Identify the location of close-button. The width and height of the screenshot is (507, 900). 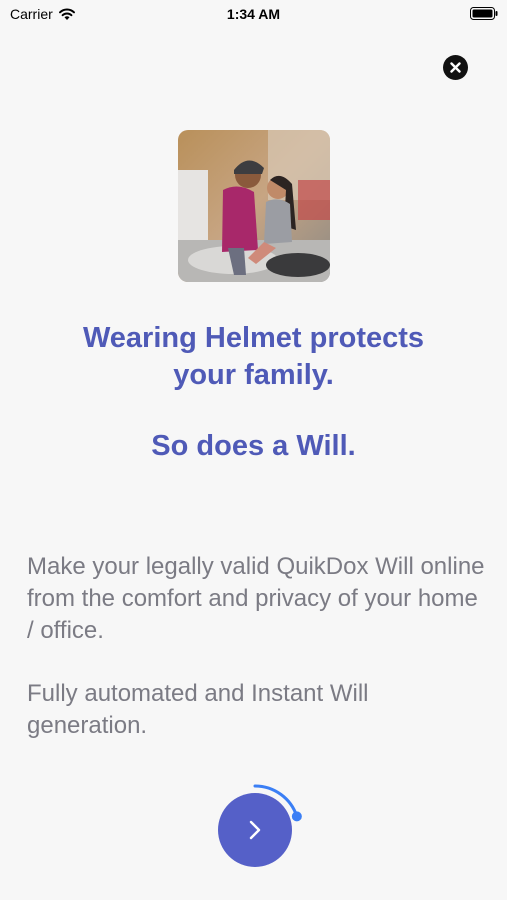
(455, 67).